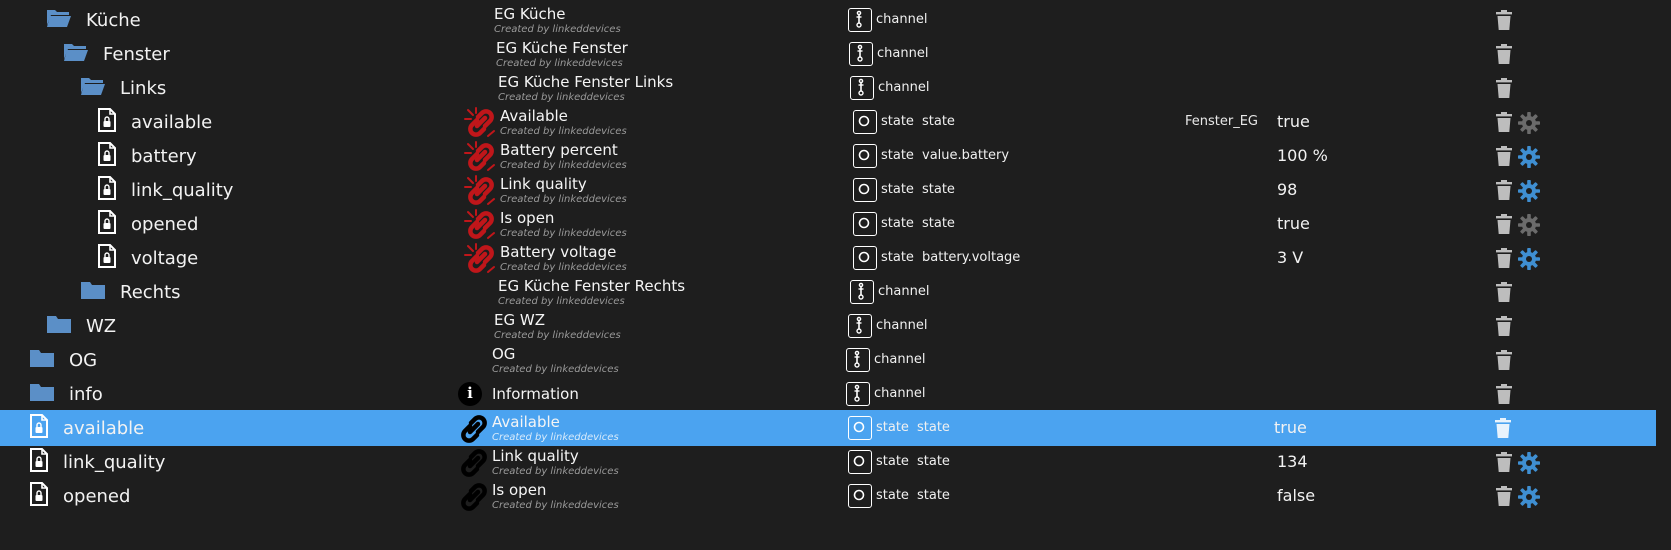 The width and height of the screenshot is (1671, 550). I want to click on tree-cell: Küche, so click(93, 20).